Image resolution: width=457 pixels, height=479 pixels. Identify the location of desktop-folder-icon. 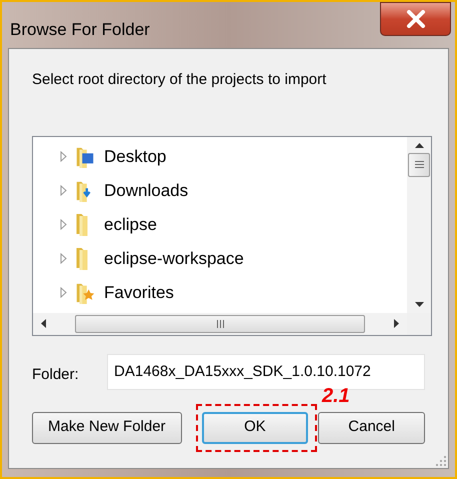
(85, 157).